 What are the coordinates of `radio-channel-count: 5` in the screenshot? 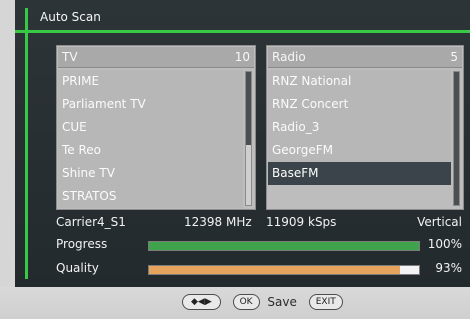 It's located at (454, 57).